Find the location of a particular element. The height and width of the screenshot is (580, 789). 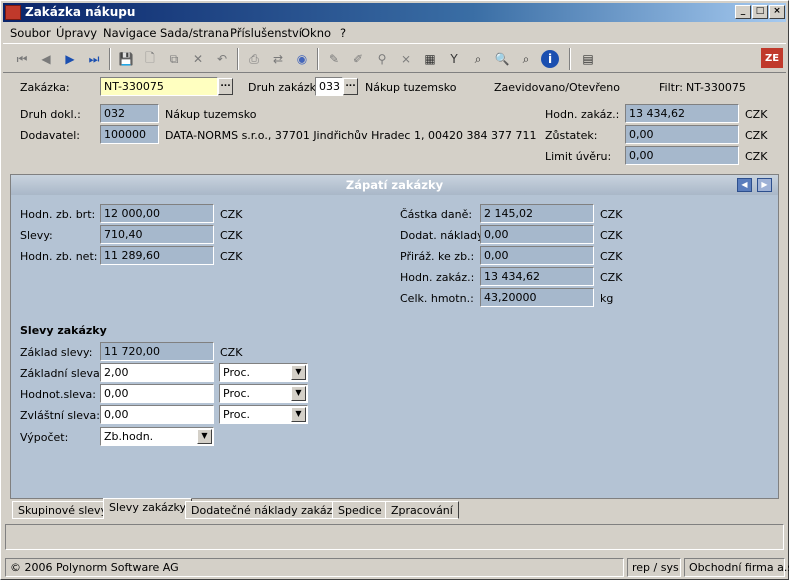

hodnot-sleva-type-value: Proc. is located at coordinates (236, 393).